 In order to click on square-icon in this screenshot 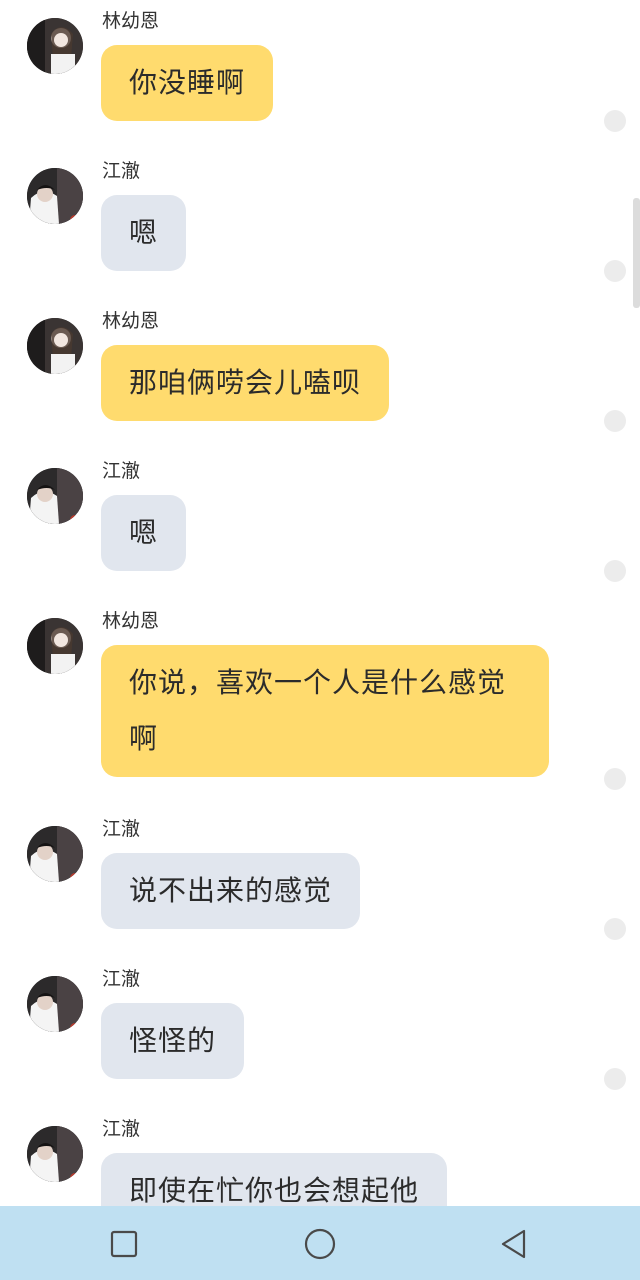, I will do `click(124, 1244)`.